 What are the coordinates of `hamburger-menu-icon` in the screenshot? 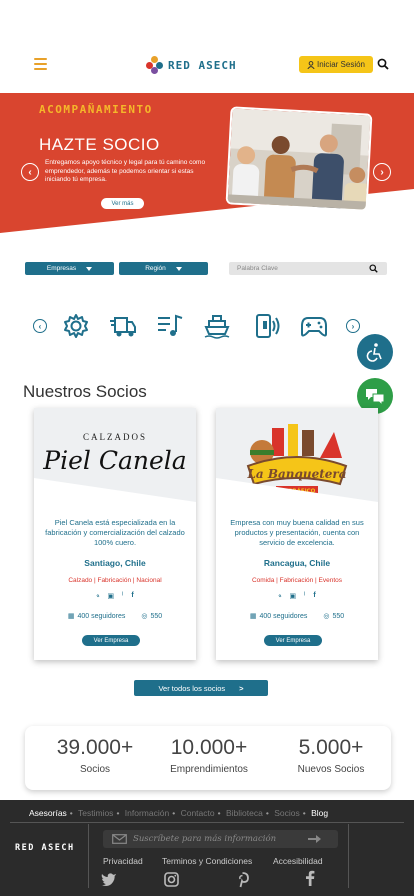 It's located at (40, 64).